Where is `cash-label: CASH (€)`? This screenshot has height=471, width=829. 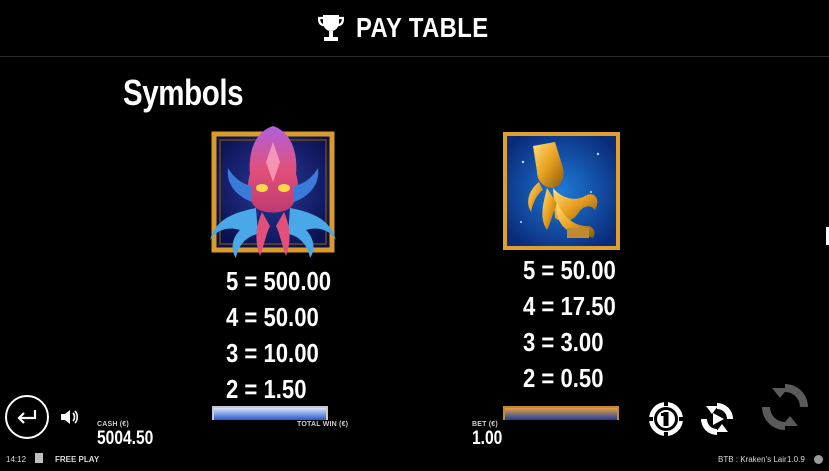 cash-label: CASH (€) is located at coordinates (113, 424).